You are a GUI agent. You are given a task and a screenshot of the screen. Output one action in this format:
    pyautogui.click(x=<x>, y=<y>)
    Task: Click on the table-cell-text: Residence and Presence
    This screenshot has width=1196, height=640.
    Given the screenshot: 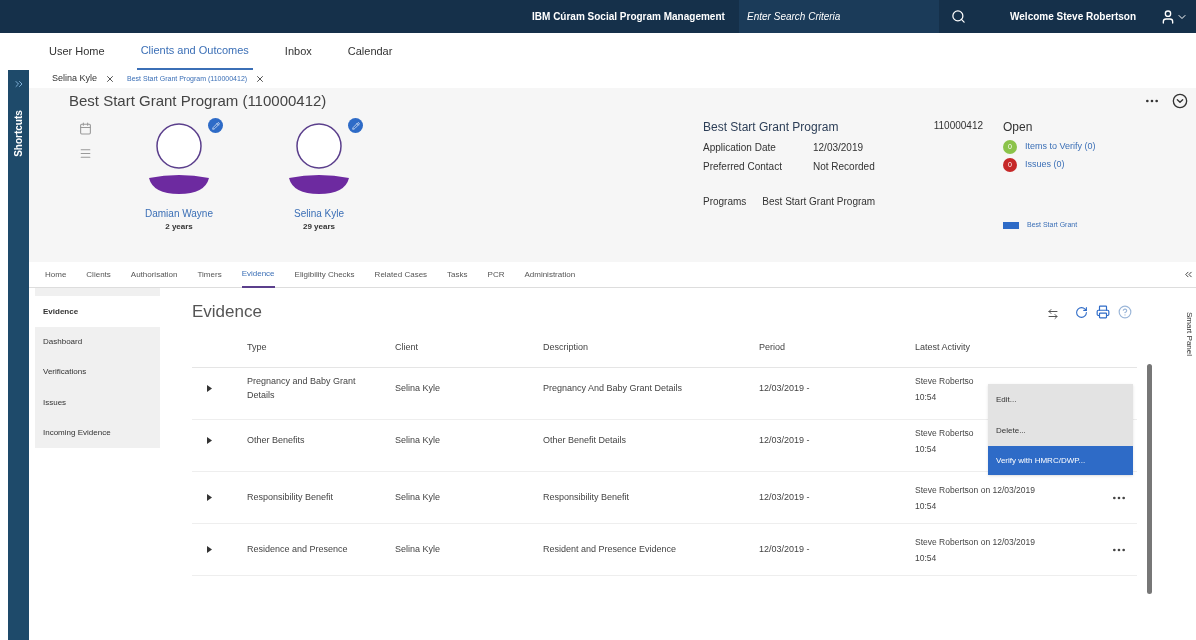 What is the action you would take?
    pyautogui.click(x=298, y=549)
    